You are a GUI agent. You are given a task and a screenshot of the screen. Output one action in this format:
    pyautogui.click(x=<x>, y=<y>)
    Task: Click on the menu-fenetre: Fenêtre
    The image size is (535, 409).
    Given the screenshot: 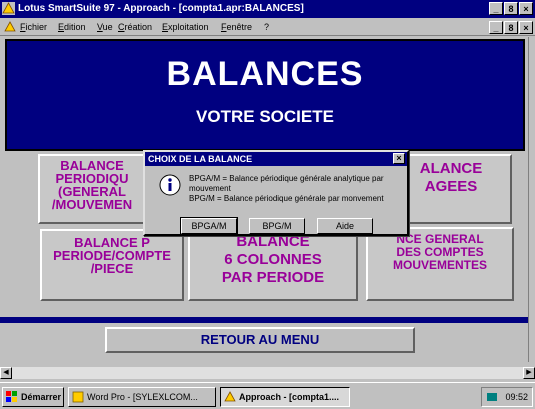 What is the action you would take?
    pyautogui.click(x=236, y=27)
    